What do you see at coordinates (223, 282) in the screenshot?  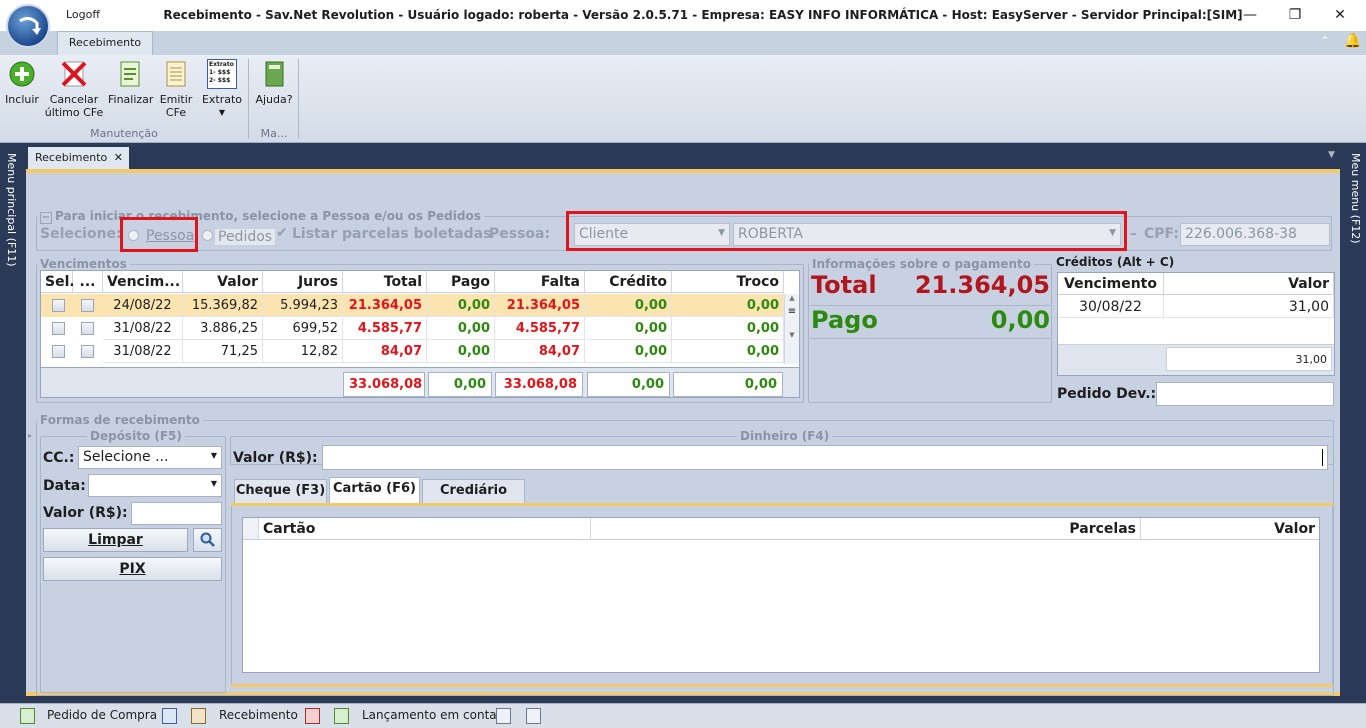 I see `col-valor: Valor` at bounding box center [223, 282].